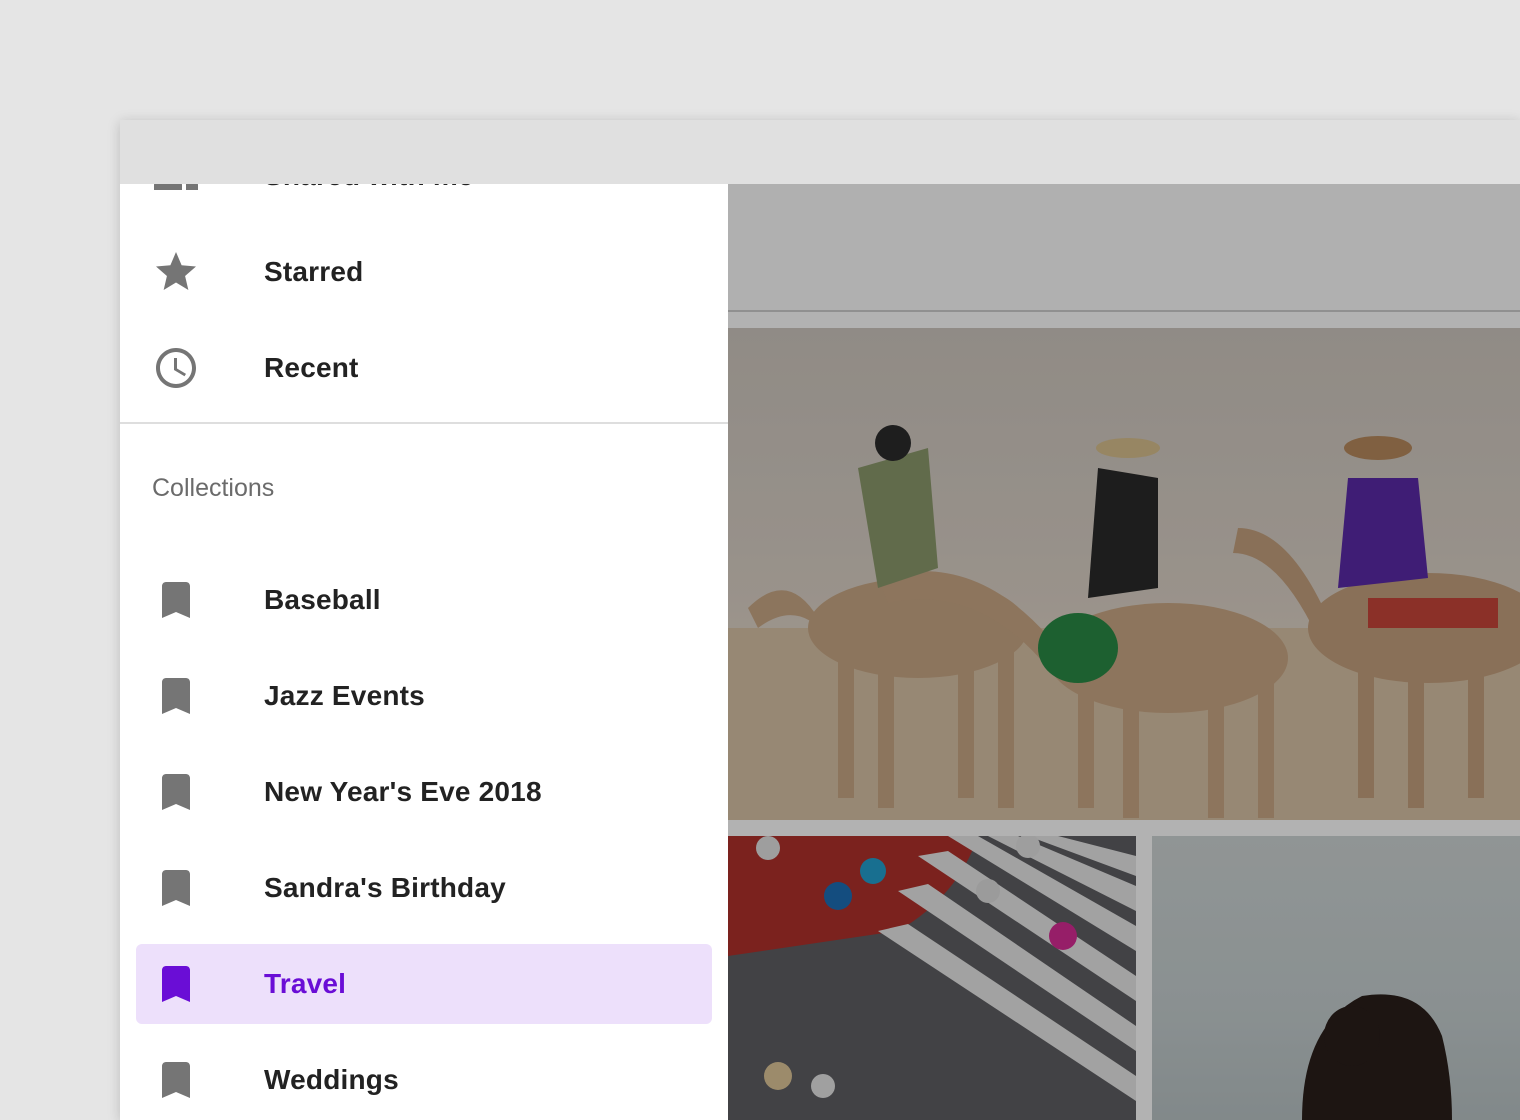 Image resolution: width=1520 pixels, height=1120 pixels. What do you see at coordinates (344, 695) in the screenshot?
I see `collection-item-label: Jazz Events` at bounding box center [344, 695].